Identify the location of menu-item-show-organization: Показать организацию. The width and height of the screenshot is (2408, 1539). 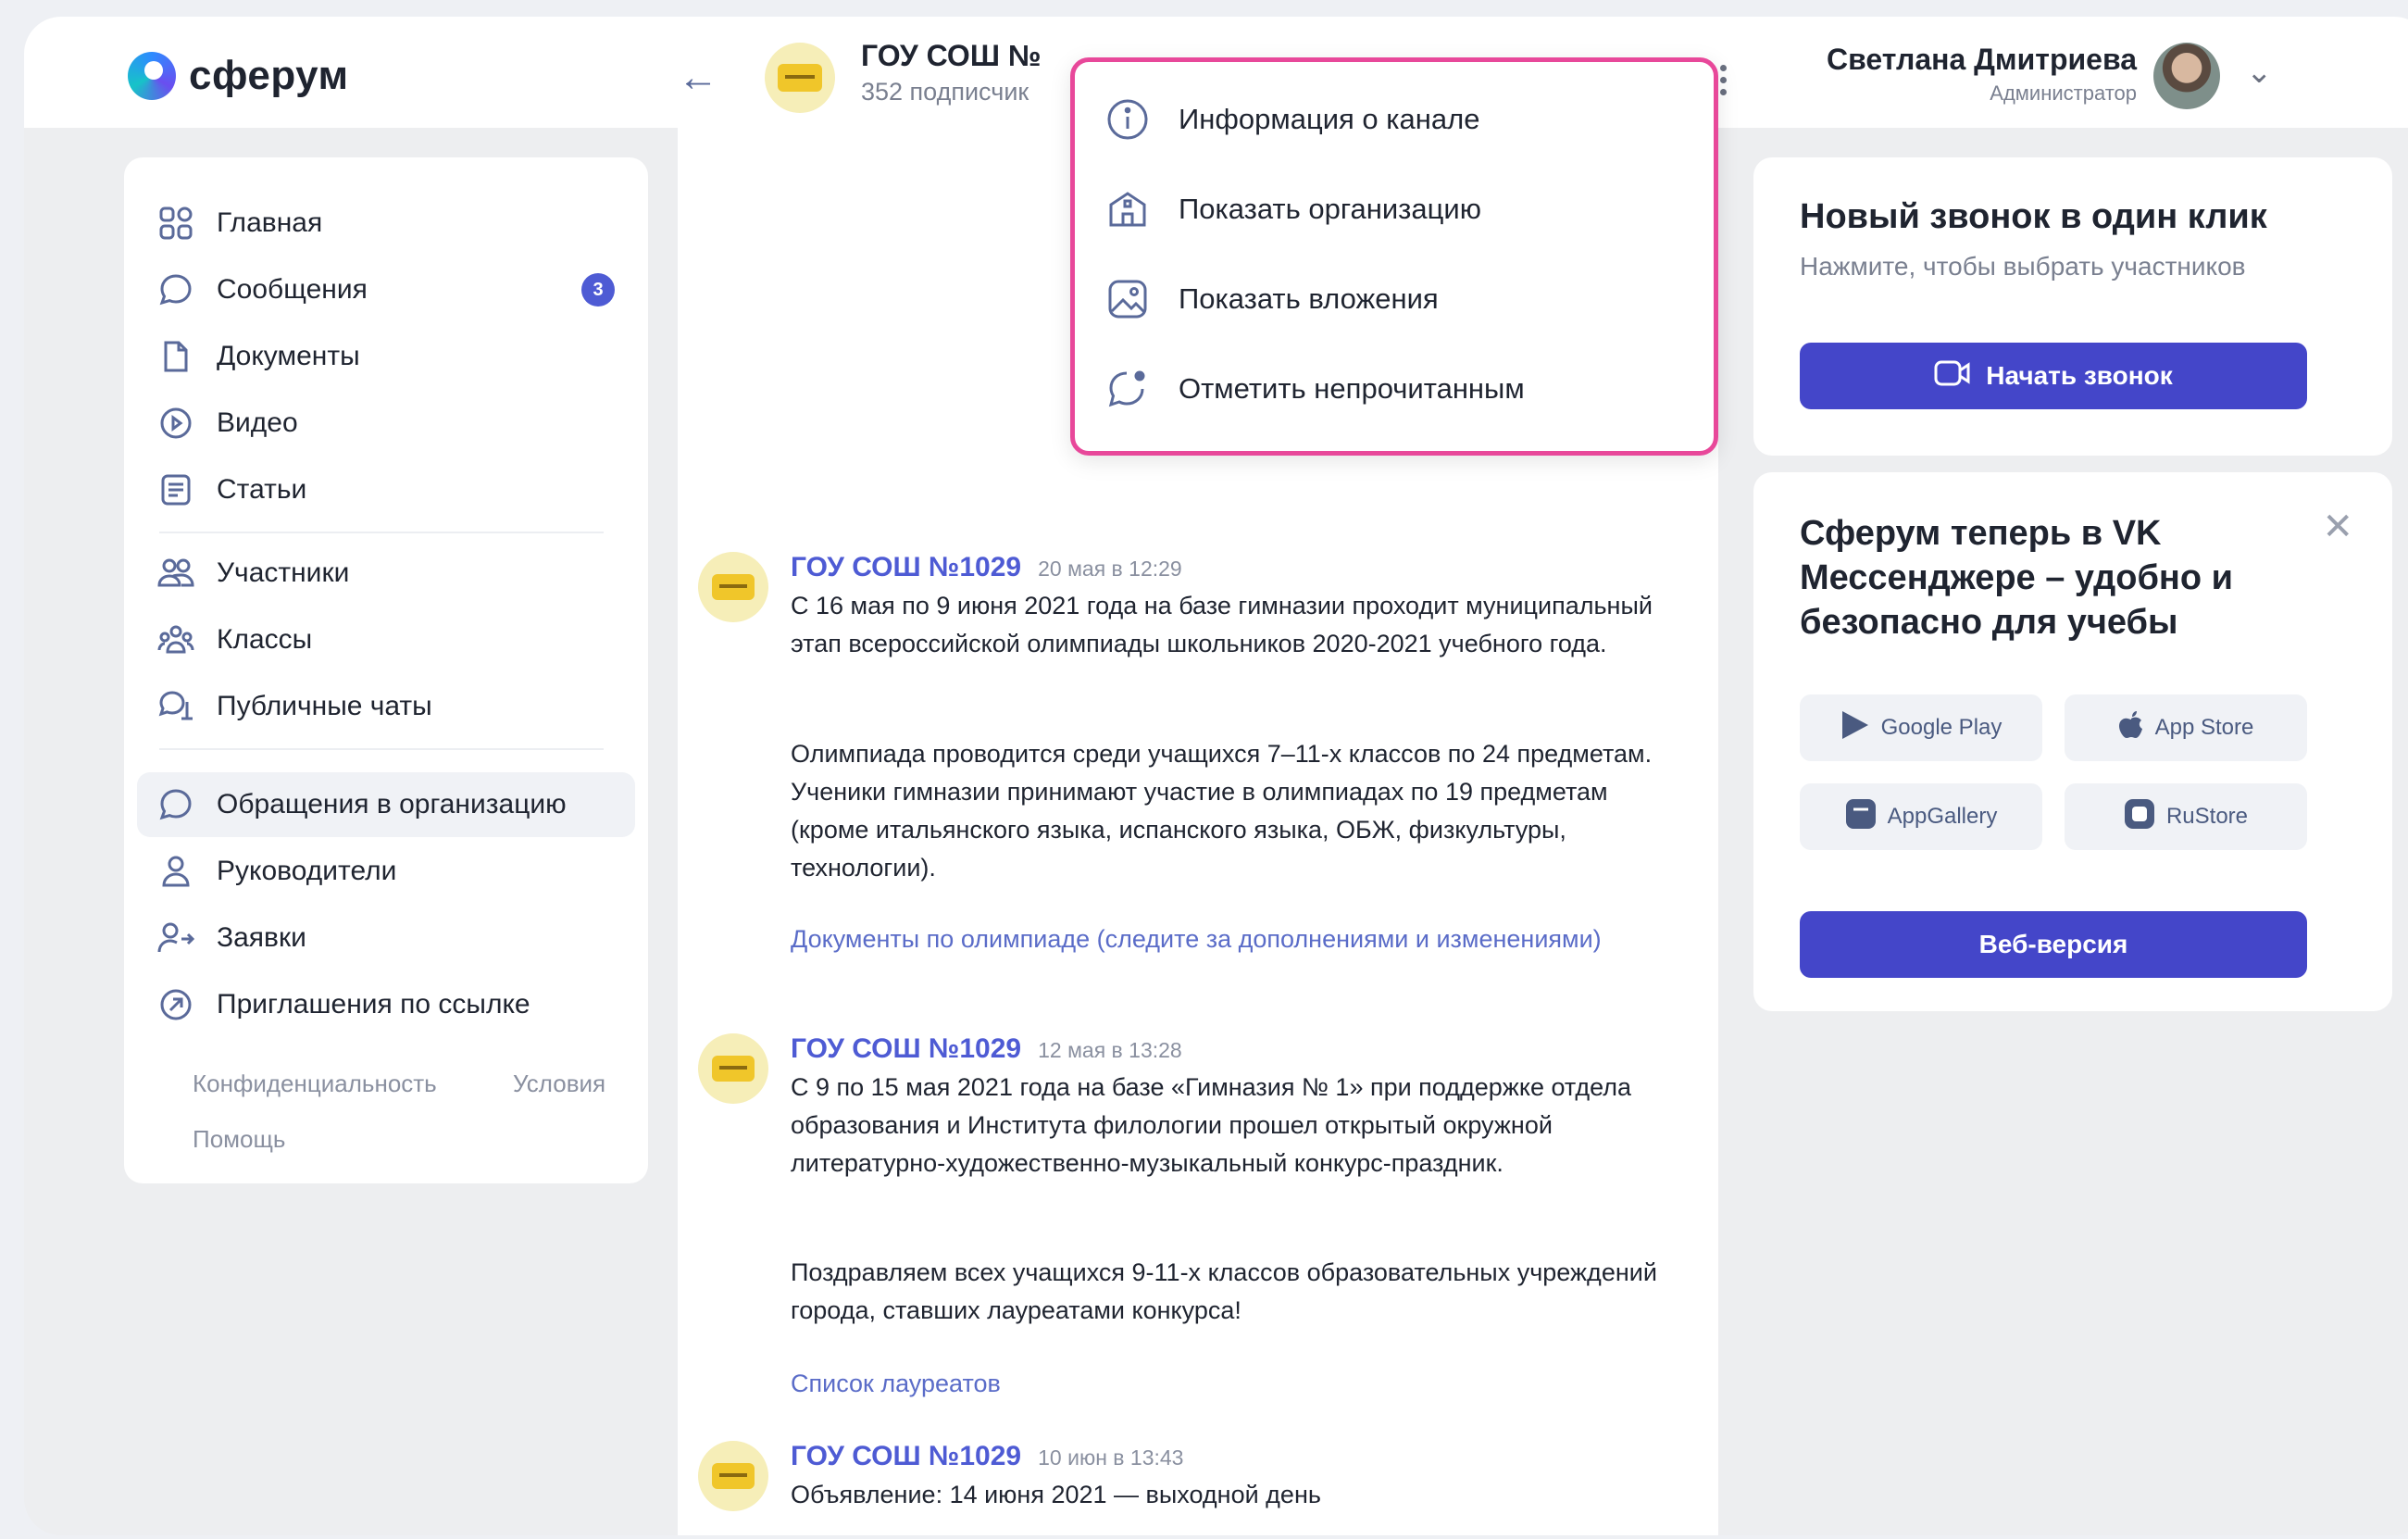
(1292, 209).